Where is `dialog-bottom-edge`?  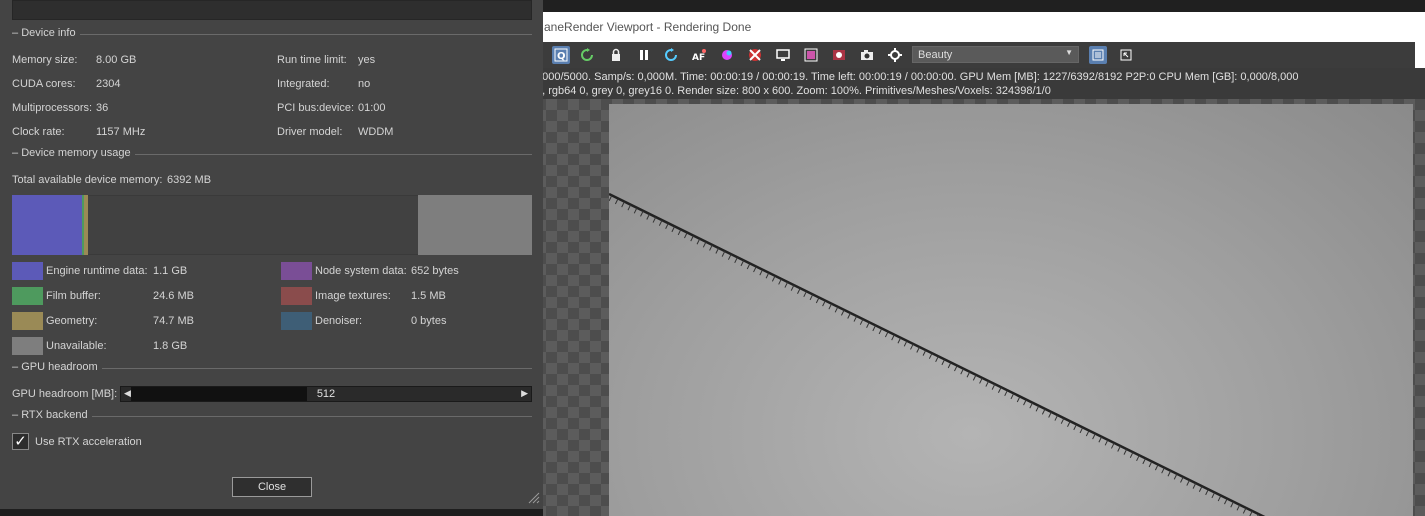
dialog-bottom-edge is located at coordinates (271, 512).